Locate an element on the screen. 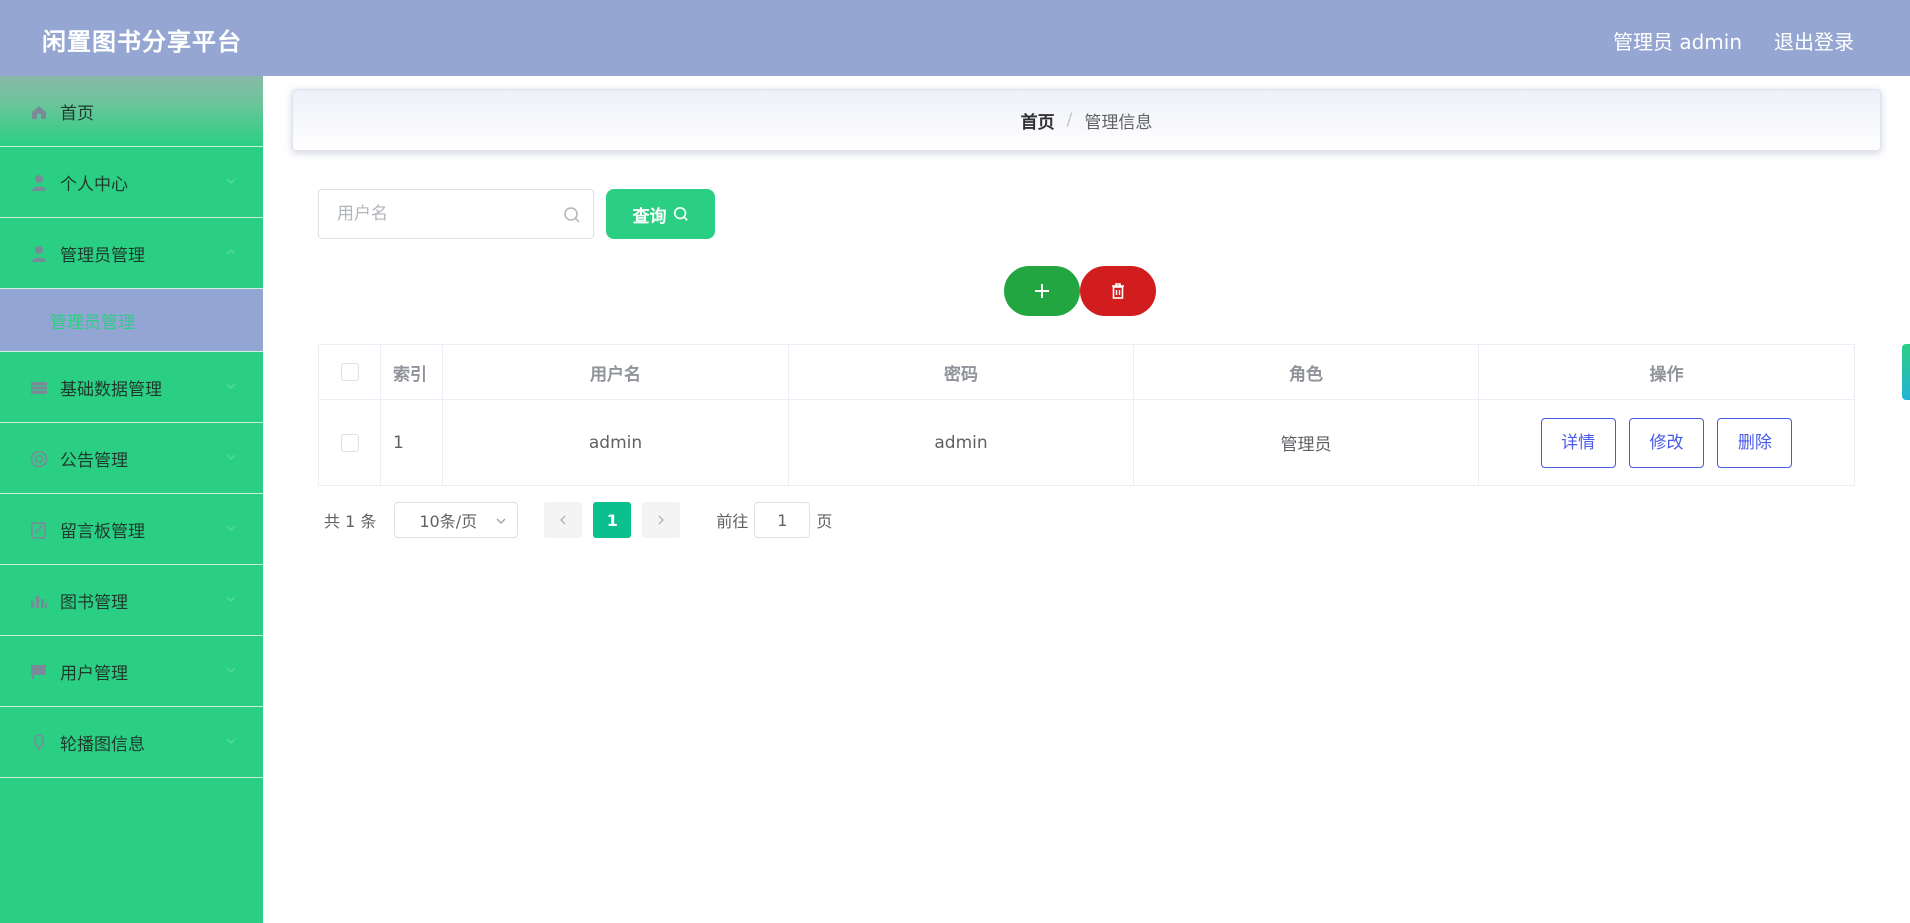 This screenshot has height=923, width=1910. select-all-checkbox is located at coordinates (349, 372).